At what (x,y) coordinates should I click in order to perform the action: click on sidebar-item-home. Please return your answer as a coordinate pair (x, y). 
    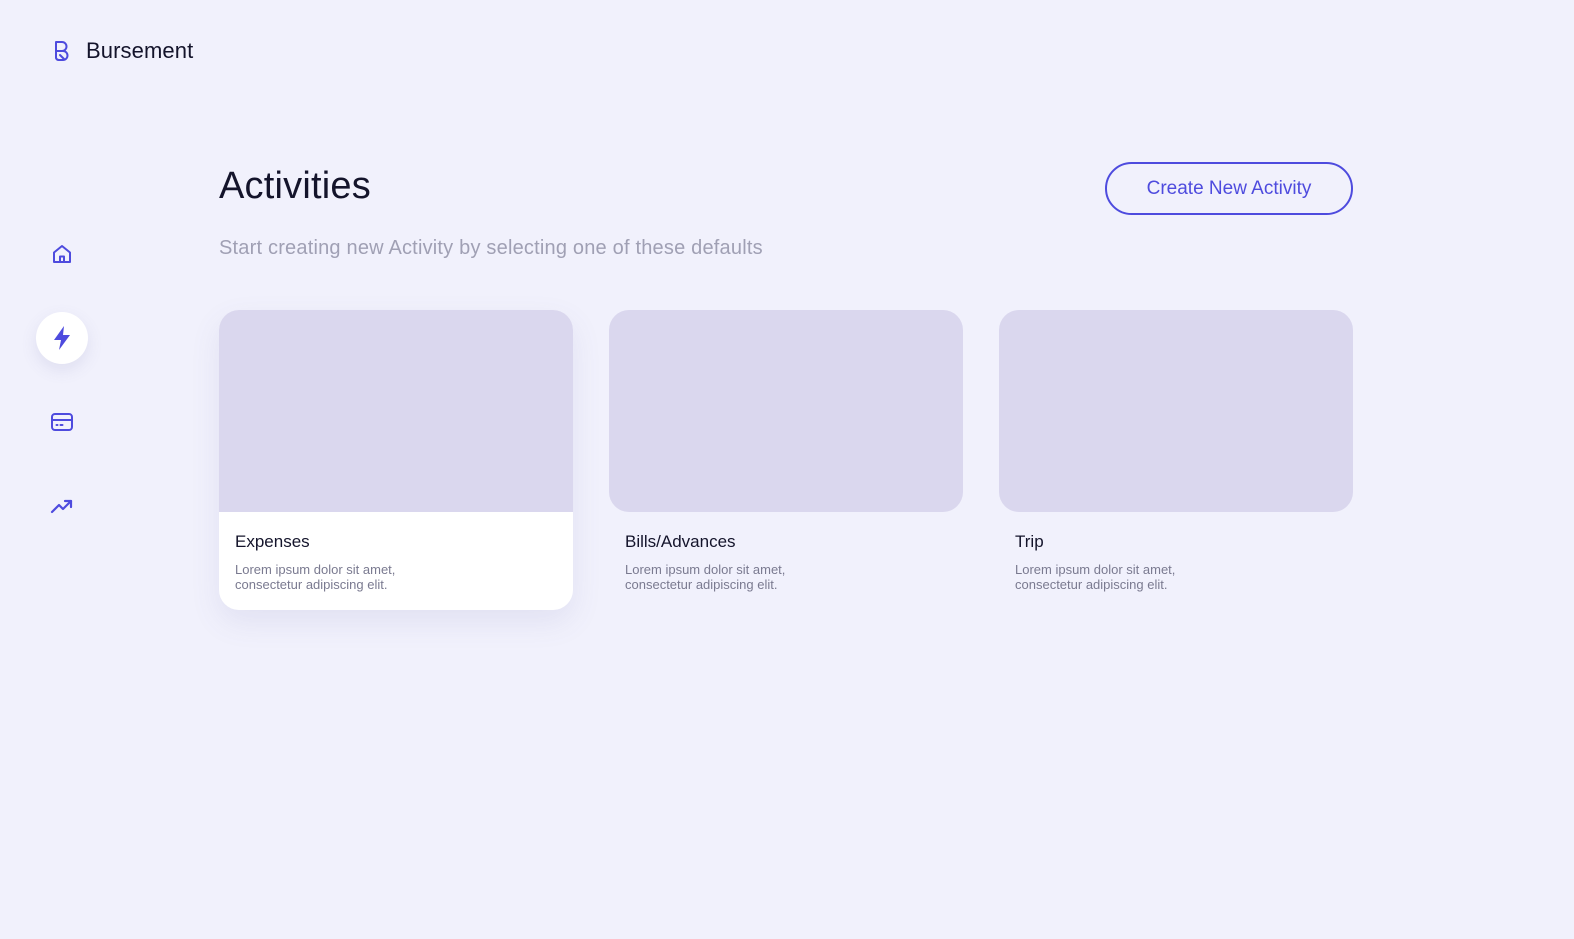
    Looking at the image, I should click on (62, 254).